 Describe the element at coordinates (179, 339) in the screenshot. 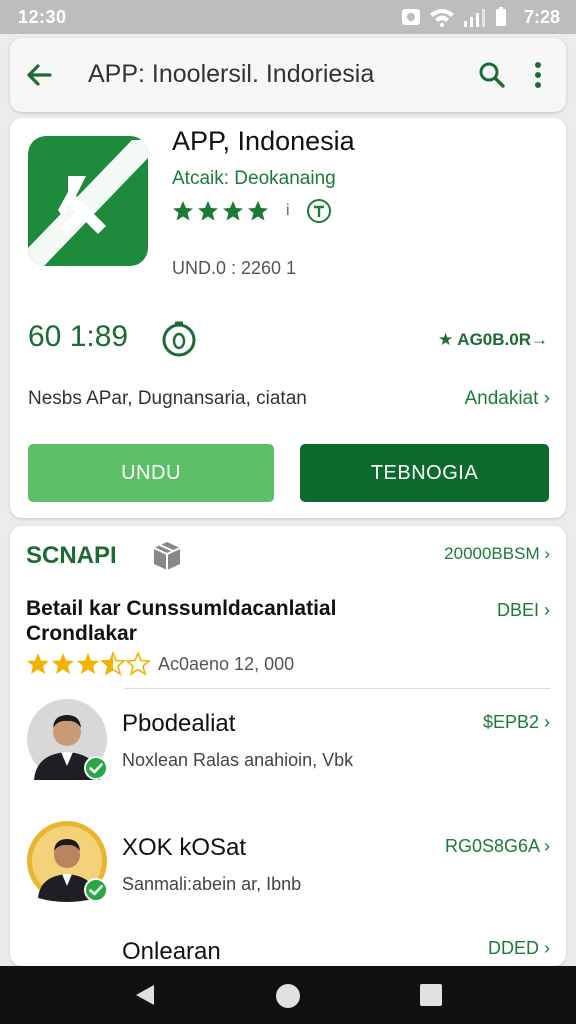

I see `timer-icon` at that location.